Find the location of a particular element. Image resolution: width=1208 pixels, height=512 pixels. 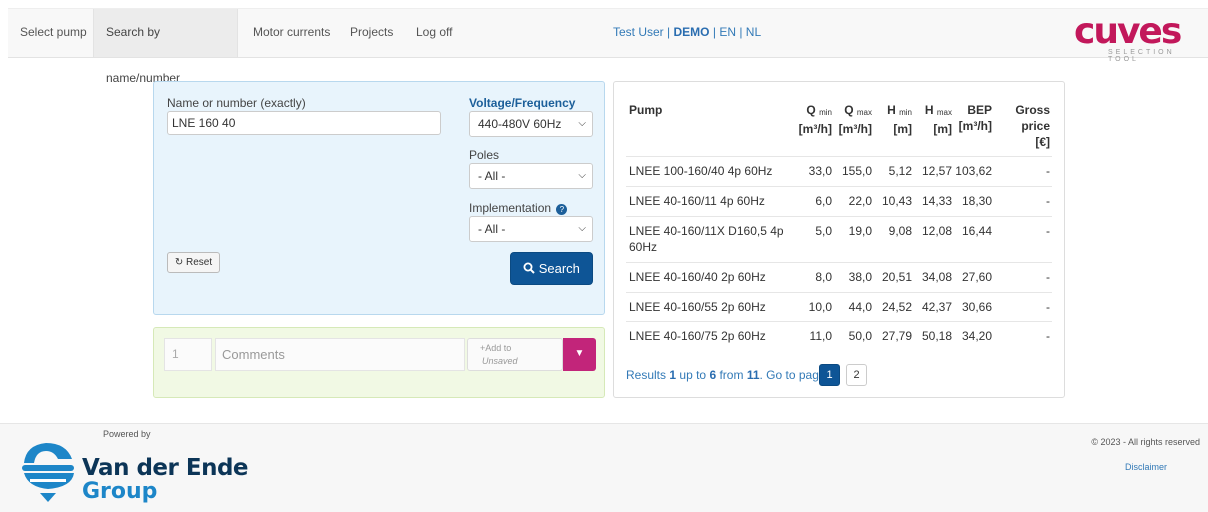

qmax-cell: 22,0 is located at coordinates (860, 201).